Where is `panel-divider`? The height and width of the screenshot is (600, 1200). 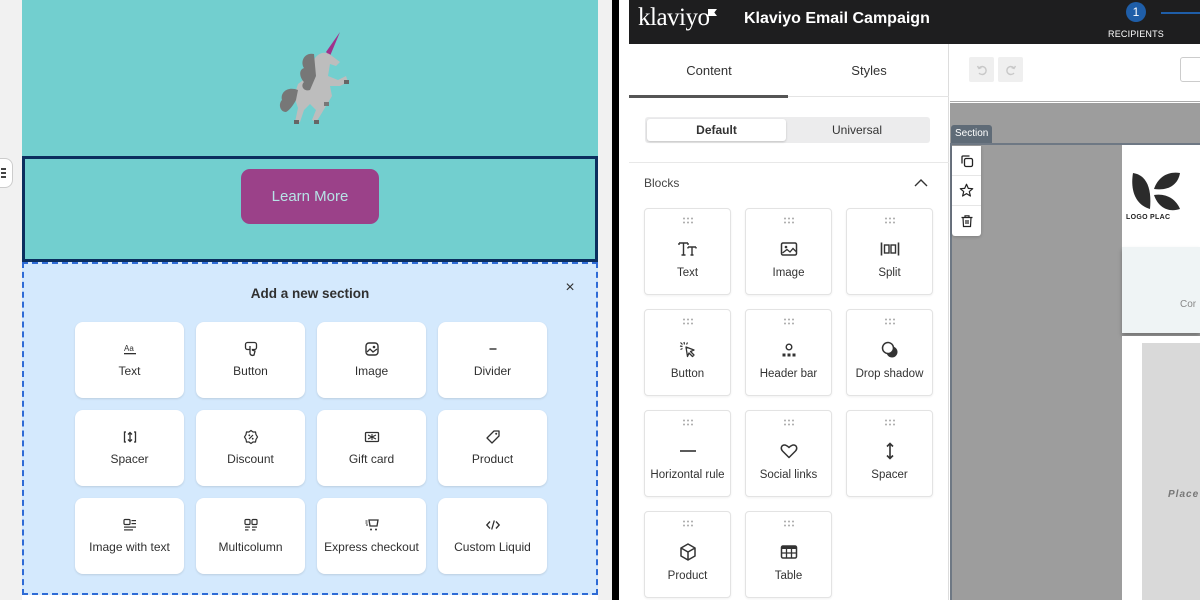 panel-divider is located at coordinates (789, 162).